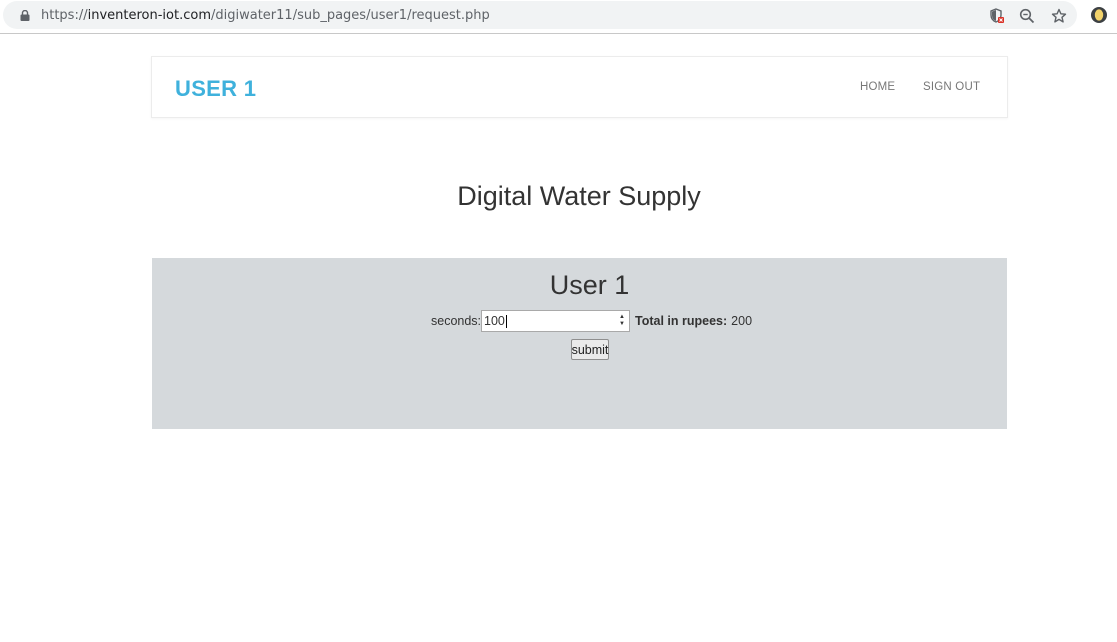 The width and height of the screenshot is (1117, 642). Describe the element at coordinates (589, 285) in the screenshot. I see `panel-heading: User 1` at that location.